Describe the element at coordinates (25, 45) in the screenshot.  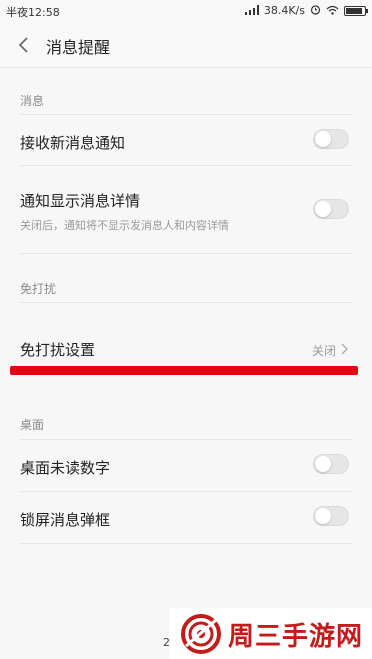
I see `back-arrow-icon` at that location.